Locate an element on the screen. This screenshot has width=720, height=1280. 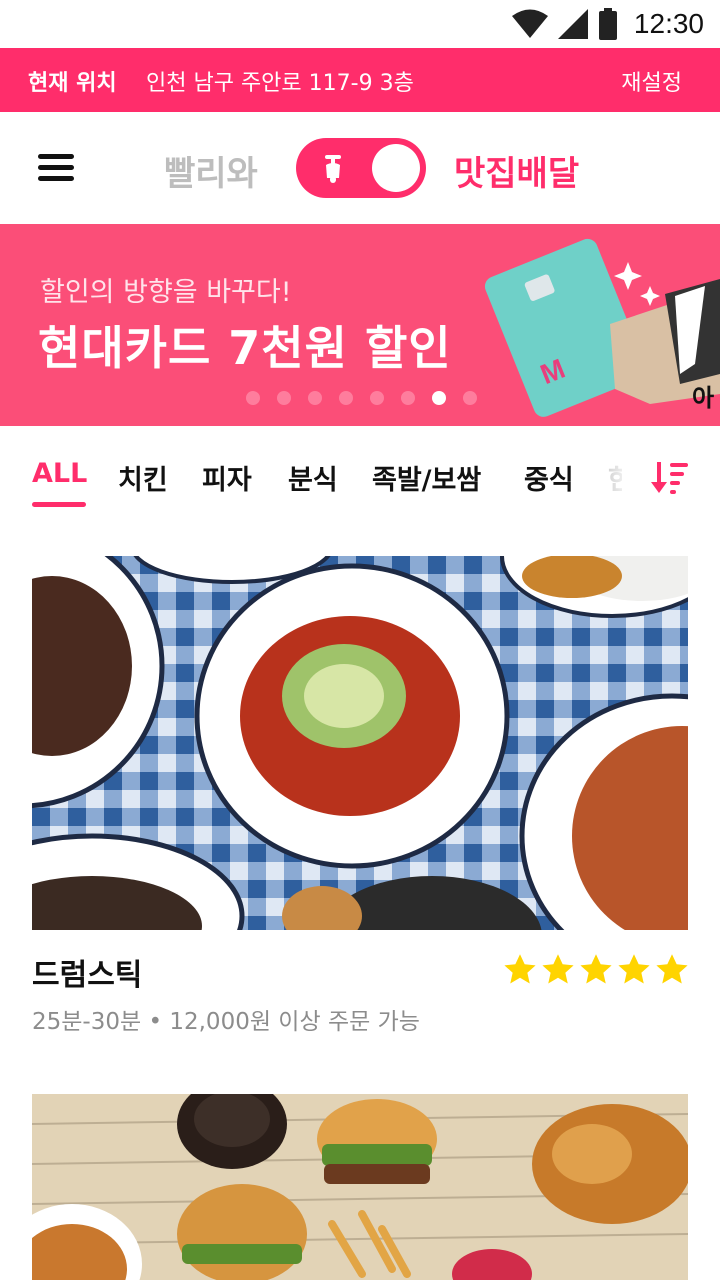
toggle-knob is located at coordinates (396, 168).